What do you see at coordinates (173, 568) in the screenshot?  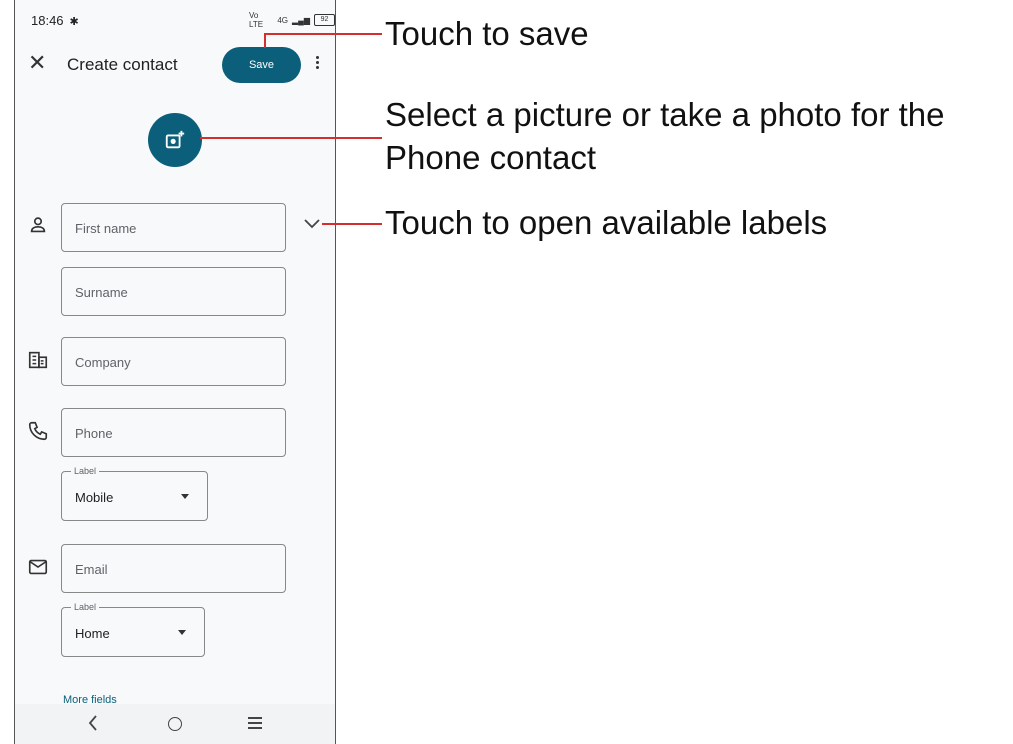 I see `email-field: Email` at bounding box center [173, 568].